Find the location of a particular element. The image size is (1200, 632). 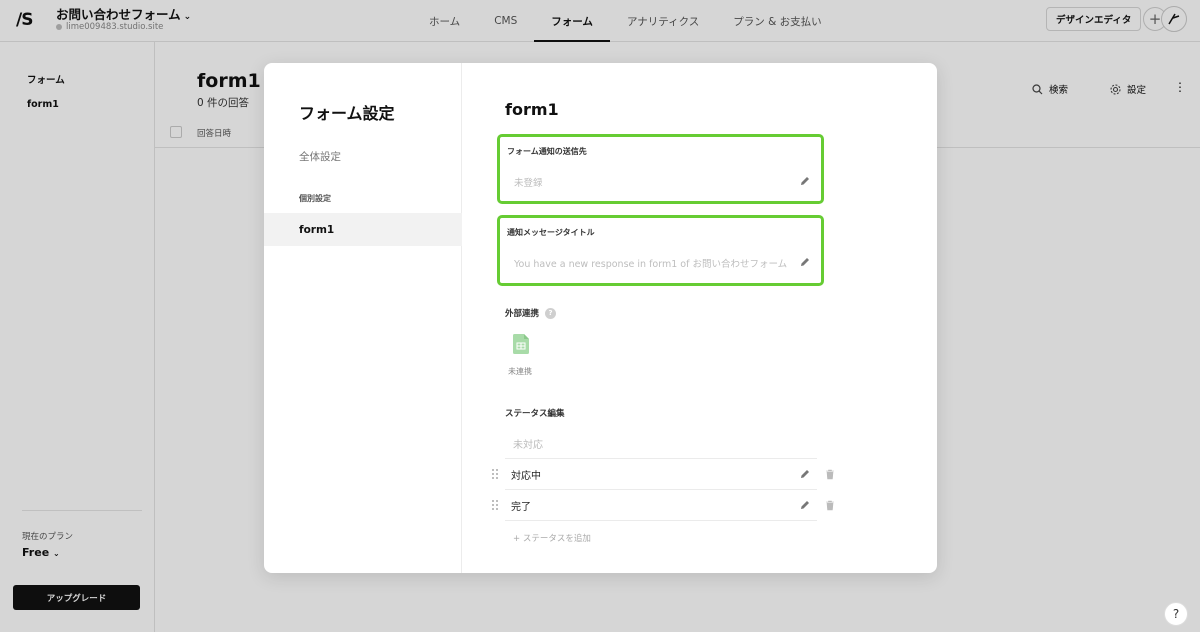

status-list-divider is located at coordinates (661, 520).